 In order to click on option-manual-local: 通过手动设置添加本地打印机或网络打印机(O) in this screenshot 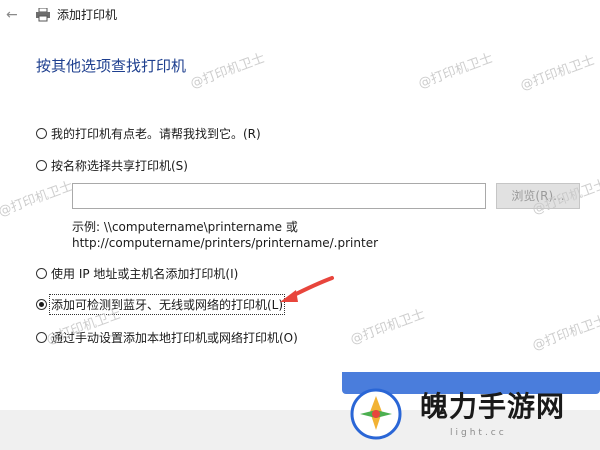, I will do `click(167, 337)`.